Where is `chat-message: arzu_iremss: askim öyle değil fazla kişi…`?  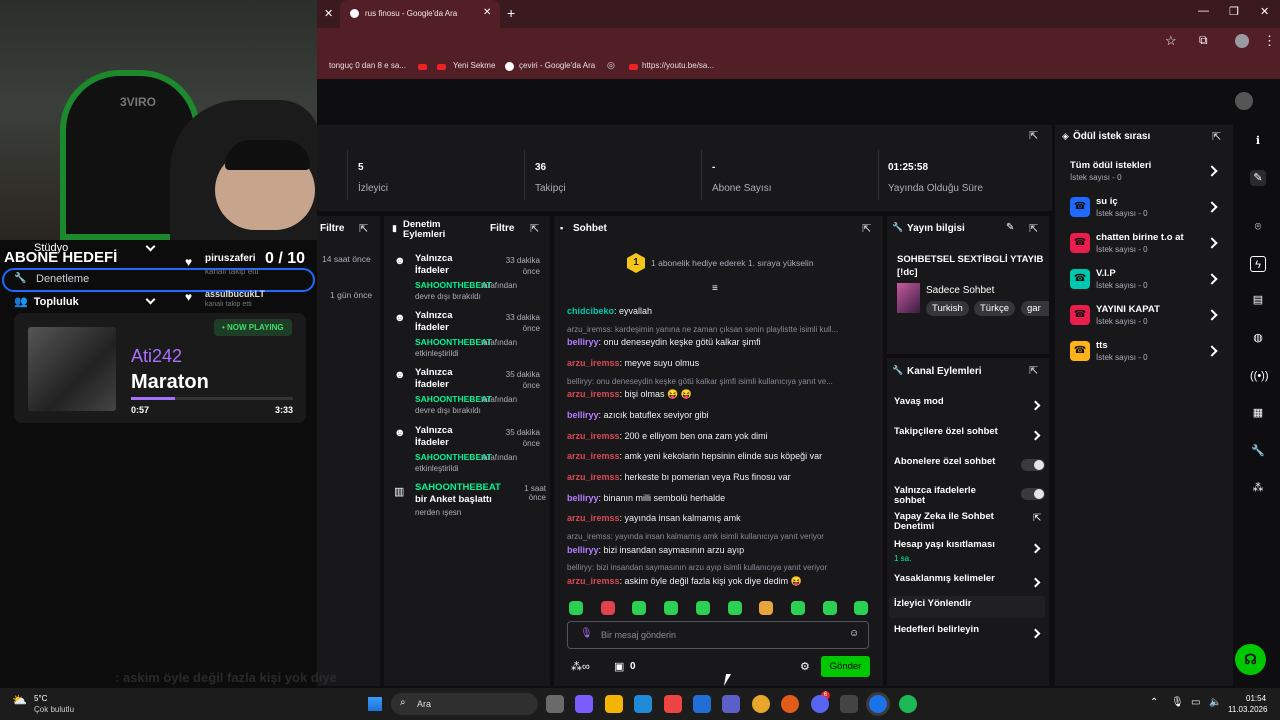 chat-message: arzu_iremss: askim öyle değil fazla kişi… is located at coordinates (684, 581).